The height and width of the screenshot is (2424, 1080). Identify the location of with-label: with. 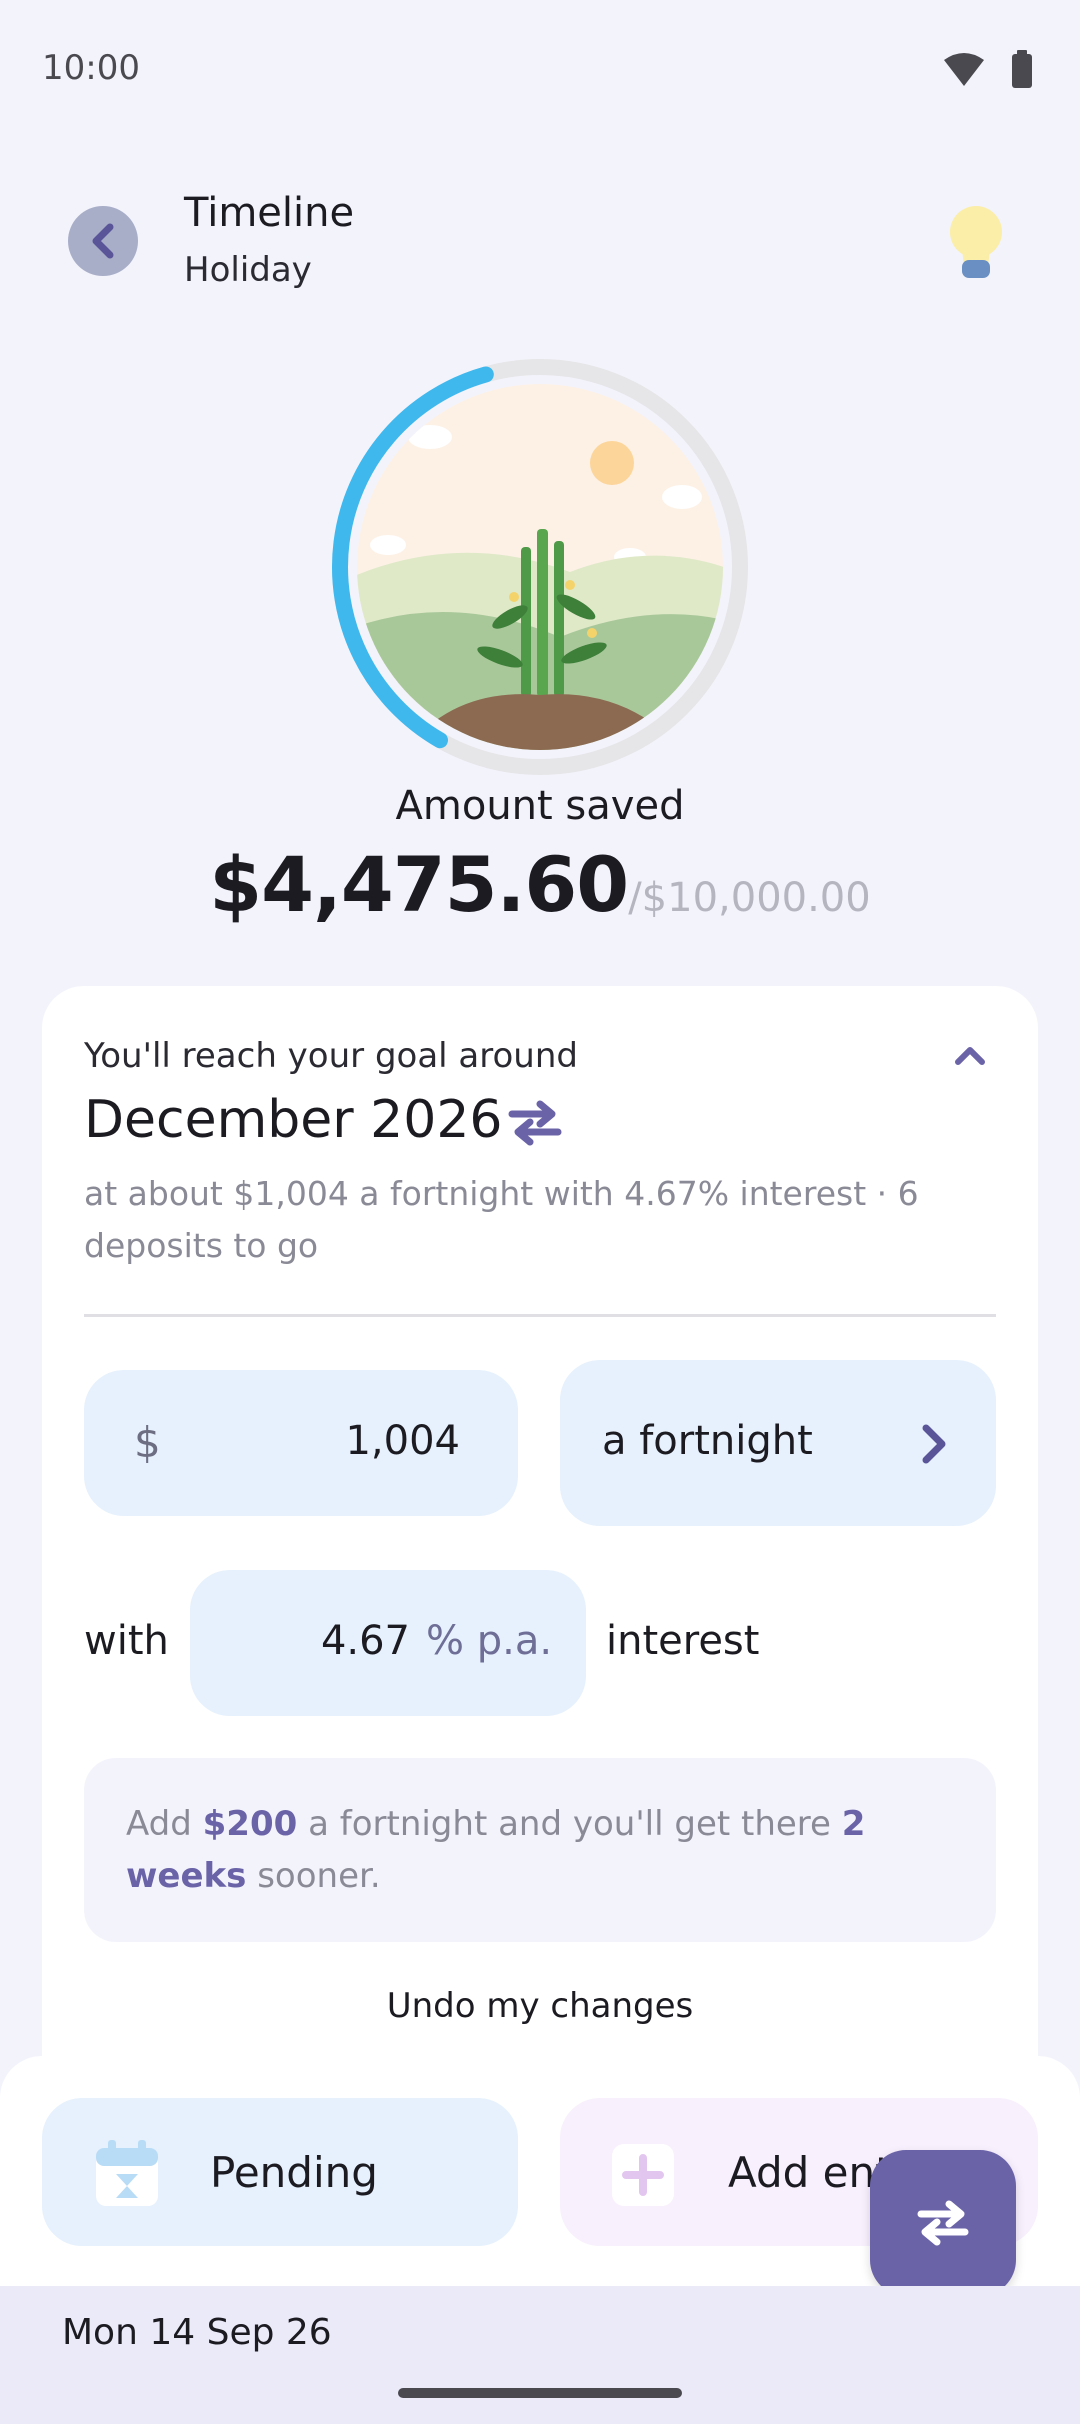
(126, 1641).